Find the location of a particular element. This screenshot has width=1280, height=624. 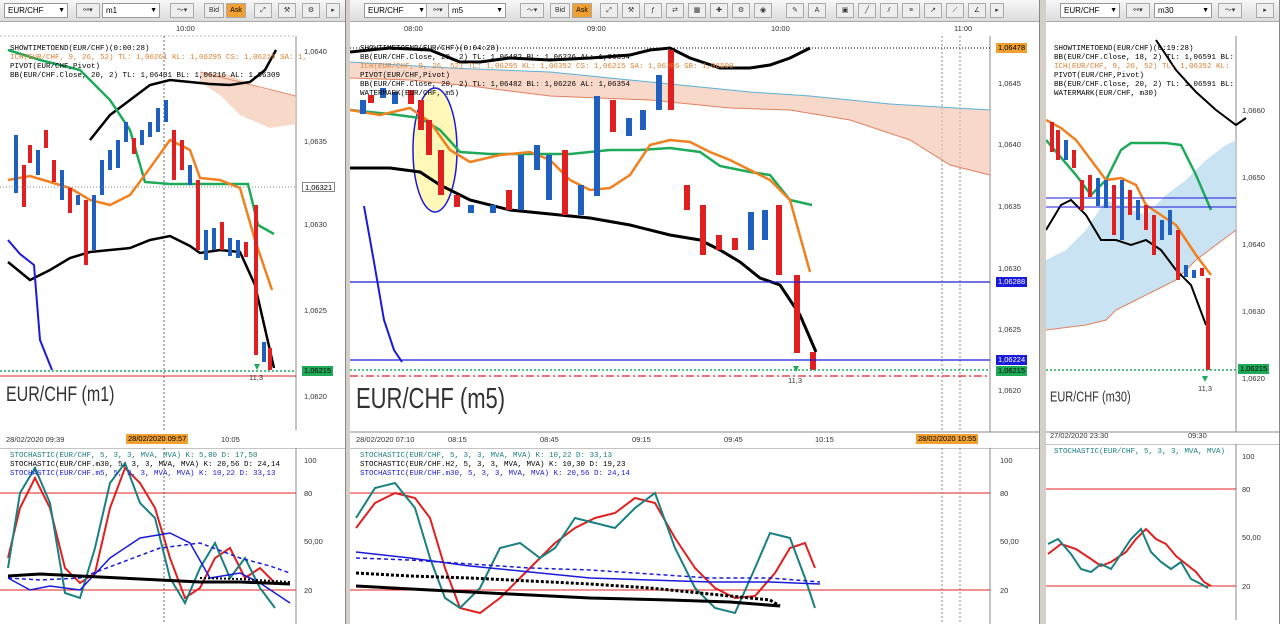

price-label: 1,0650 is located at coordinates (1253, 177).